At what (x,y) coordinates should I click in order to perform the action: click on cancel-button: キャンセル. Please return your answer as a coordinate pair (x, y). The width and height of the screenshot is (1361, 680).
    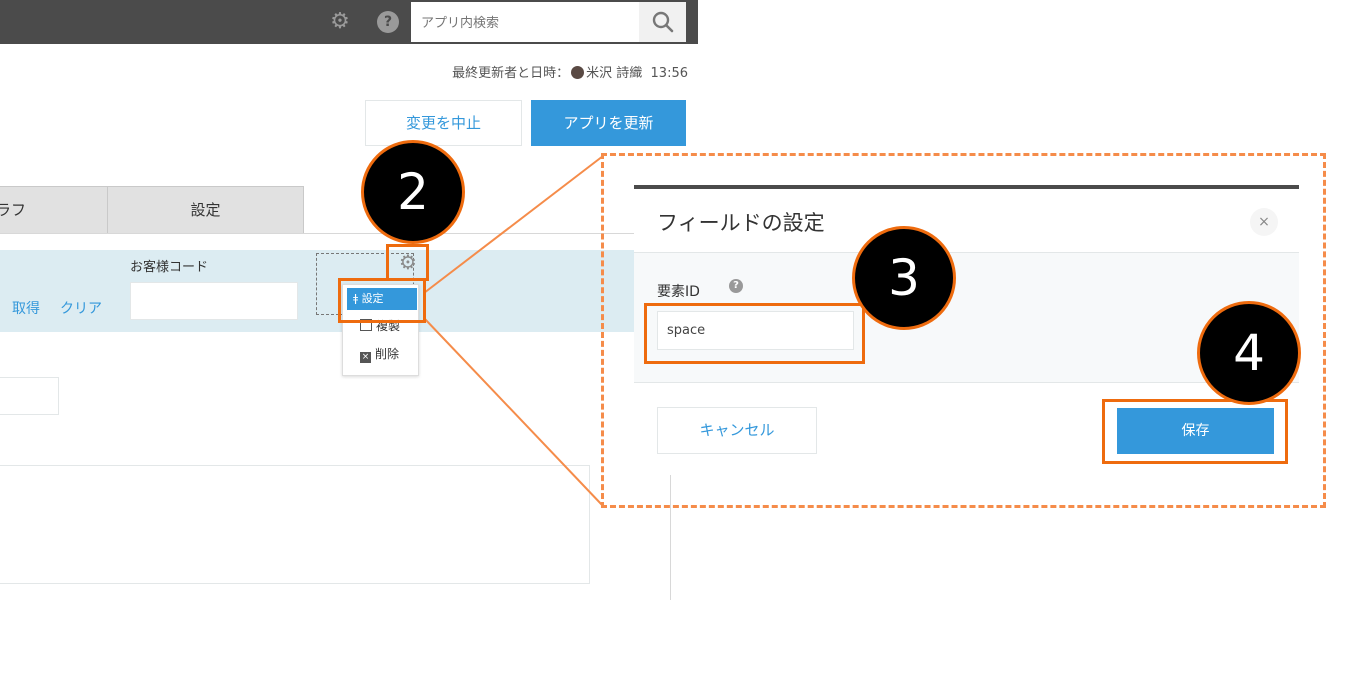
    Looking at the image, I should click on (737, 430).